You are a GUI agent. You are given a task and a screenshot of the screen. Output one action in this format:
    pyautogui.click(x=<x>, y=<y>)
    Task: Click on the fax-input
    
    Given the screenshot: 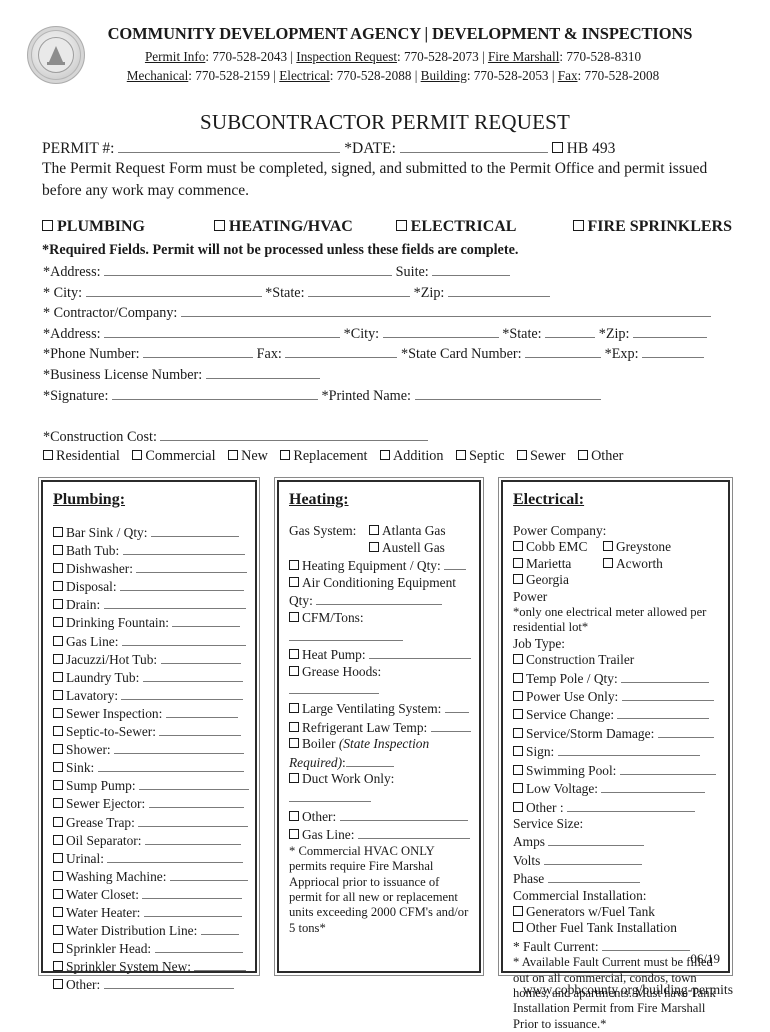 What is the action you would take?
    pyautogui.click(x=341, y=351)
    